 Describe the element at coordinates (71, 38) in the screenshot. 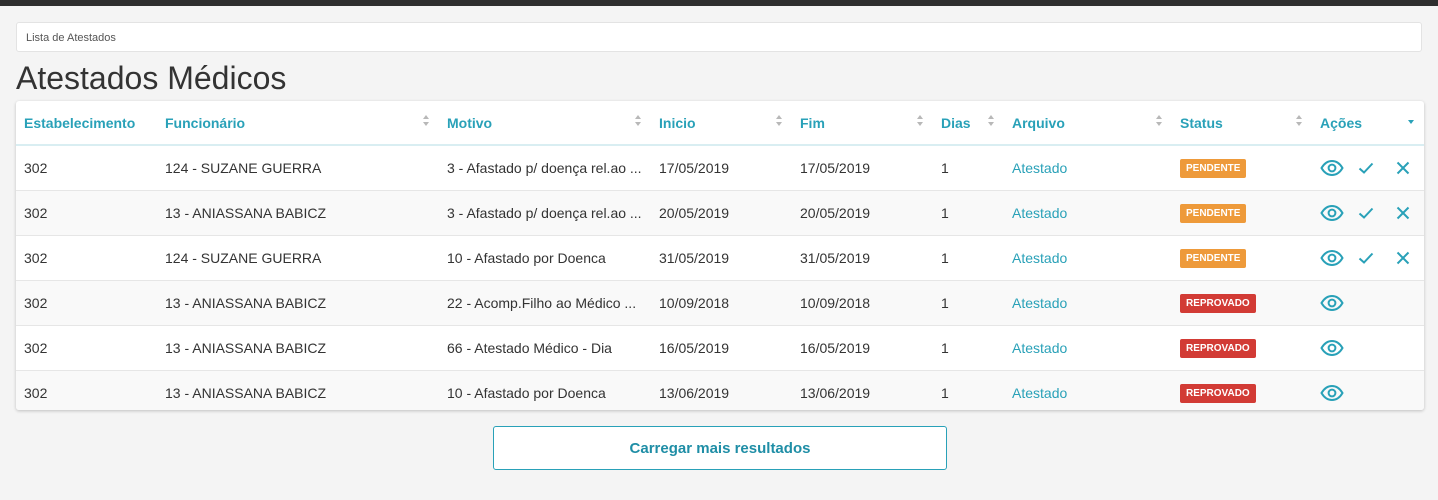

I see `breadcrumb-item: Lista de Atestados` at that location.